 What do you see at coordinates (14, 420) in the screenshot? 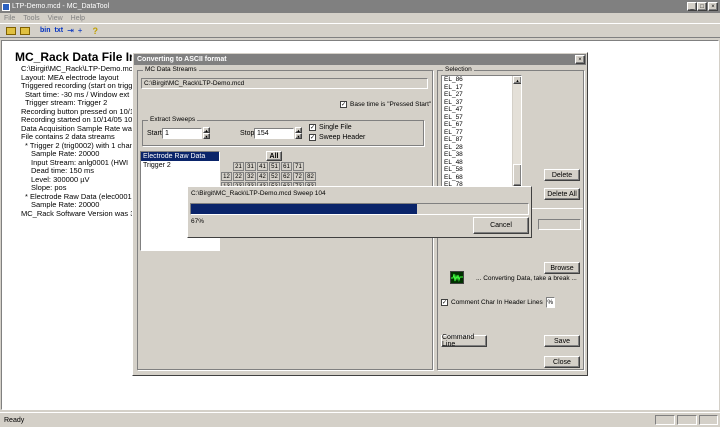
I see `status-text: Ready` at bounding box center [14, 420].